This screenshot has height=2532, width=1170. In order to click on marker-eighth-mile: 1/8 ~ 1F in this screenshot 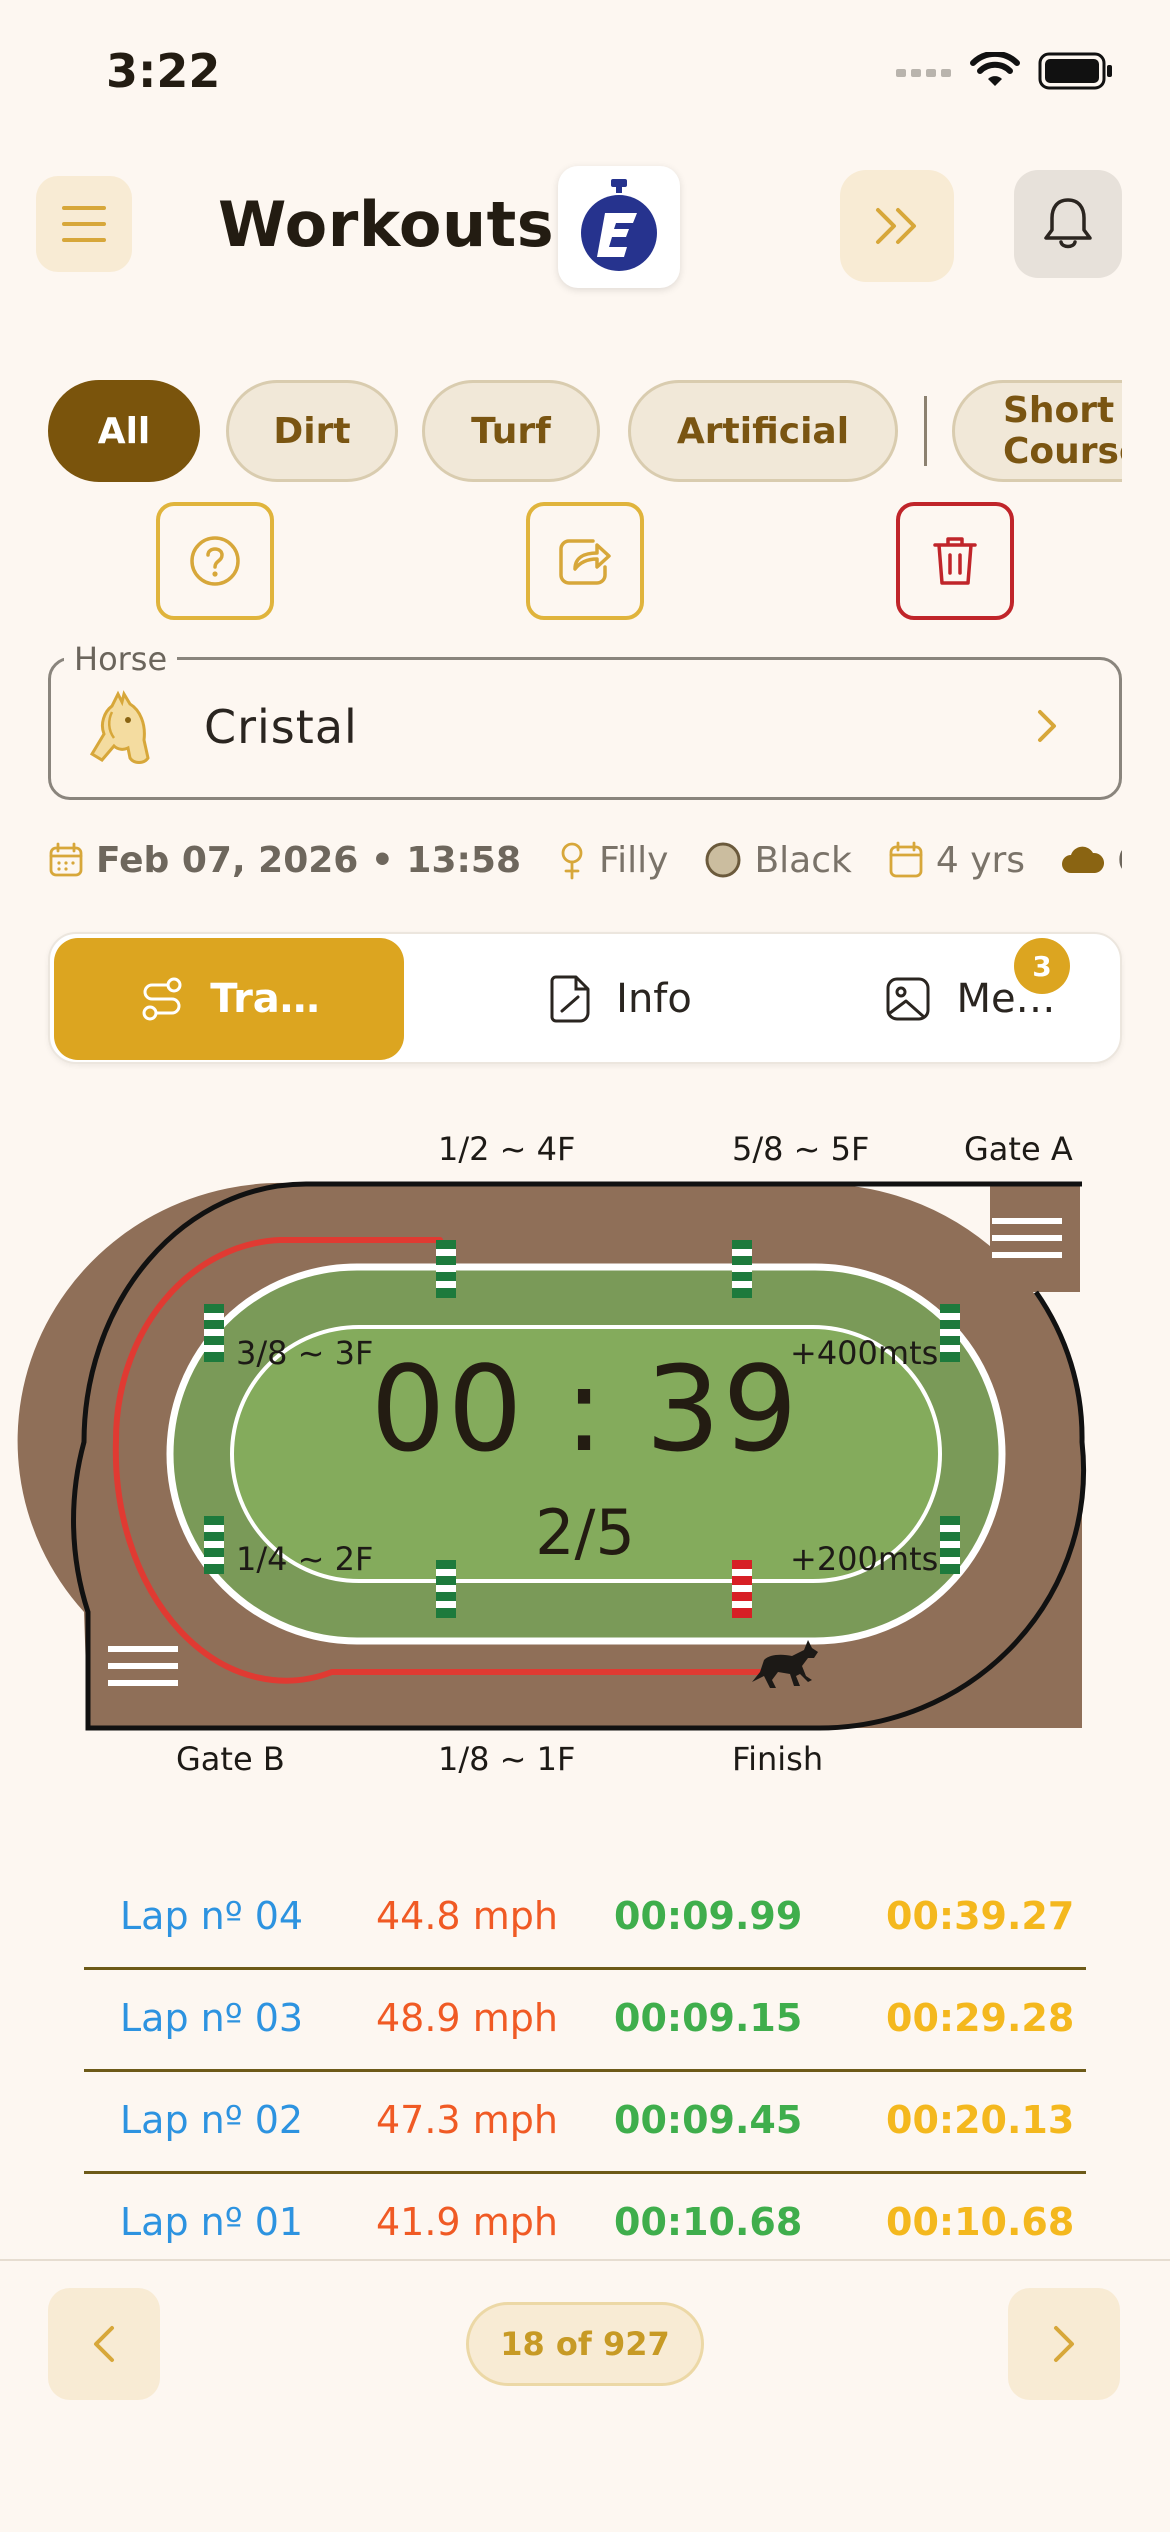, I will do `click(507, 1759)`.